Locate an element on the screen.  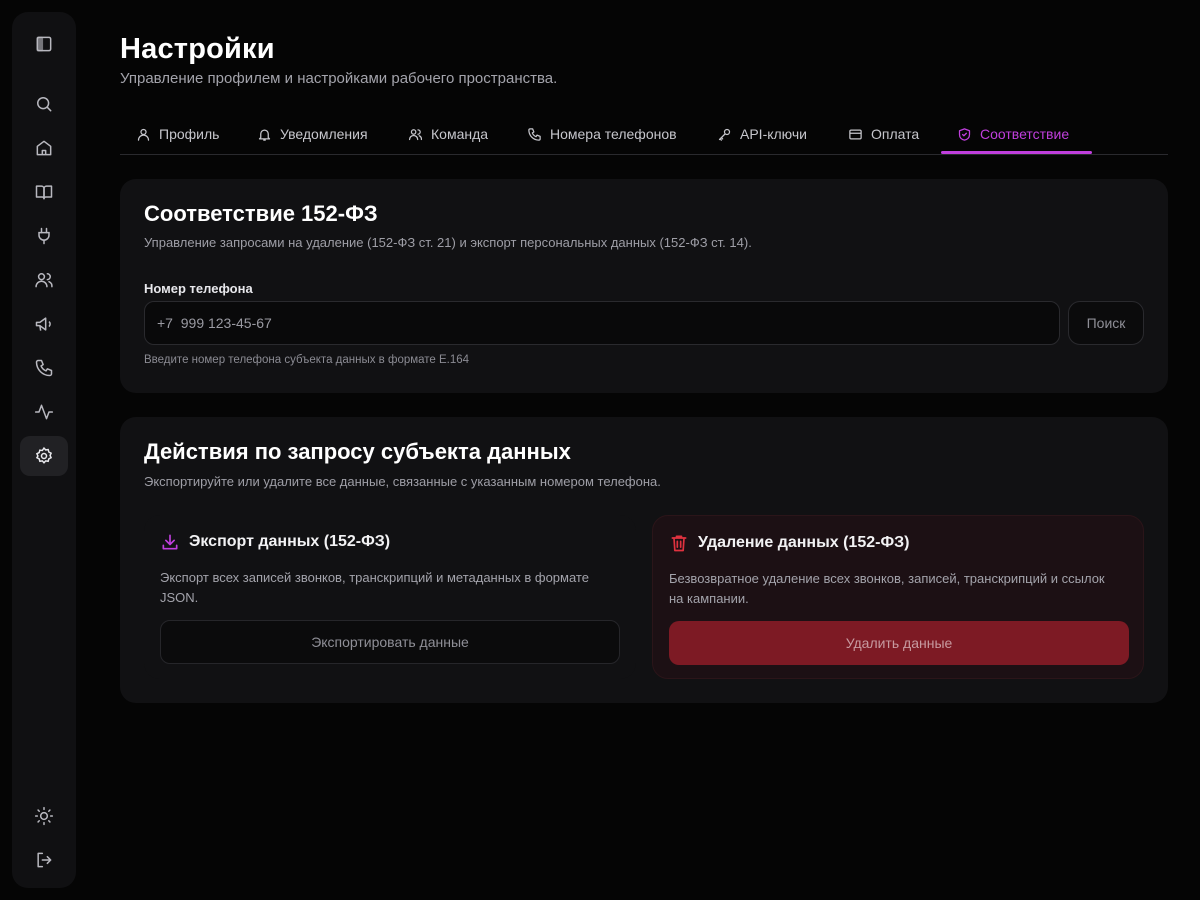
trash-icon is located at coordinates (679, 543).